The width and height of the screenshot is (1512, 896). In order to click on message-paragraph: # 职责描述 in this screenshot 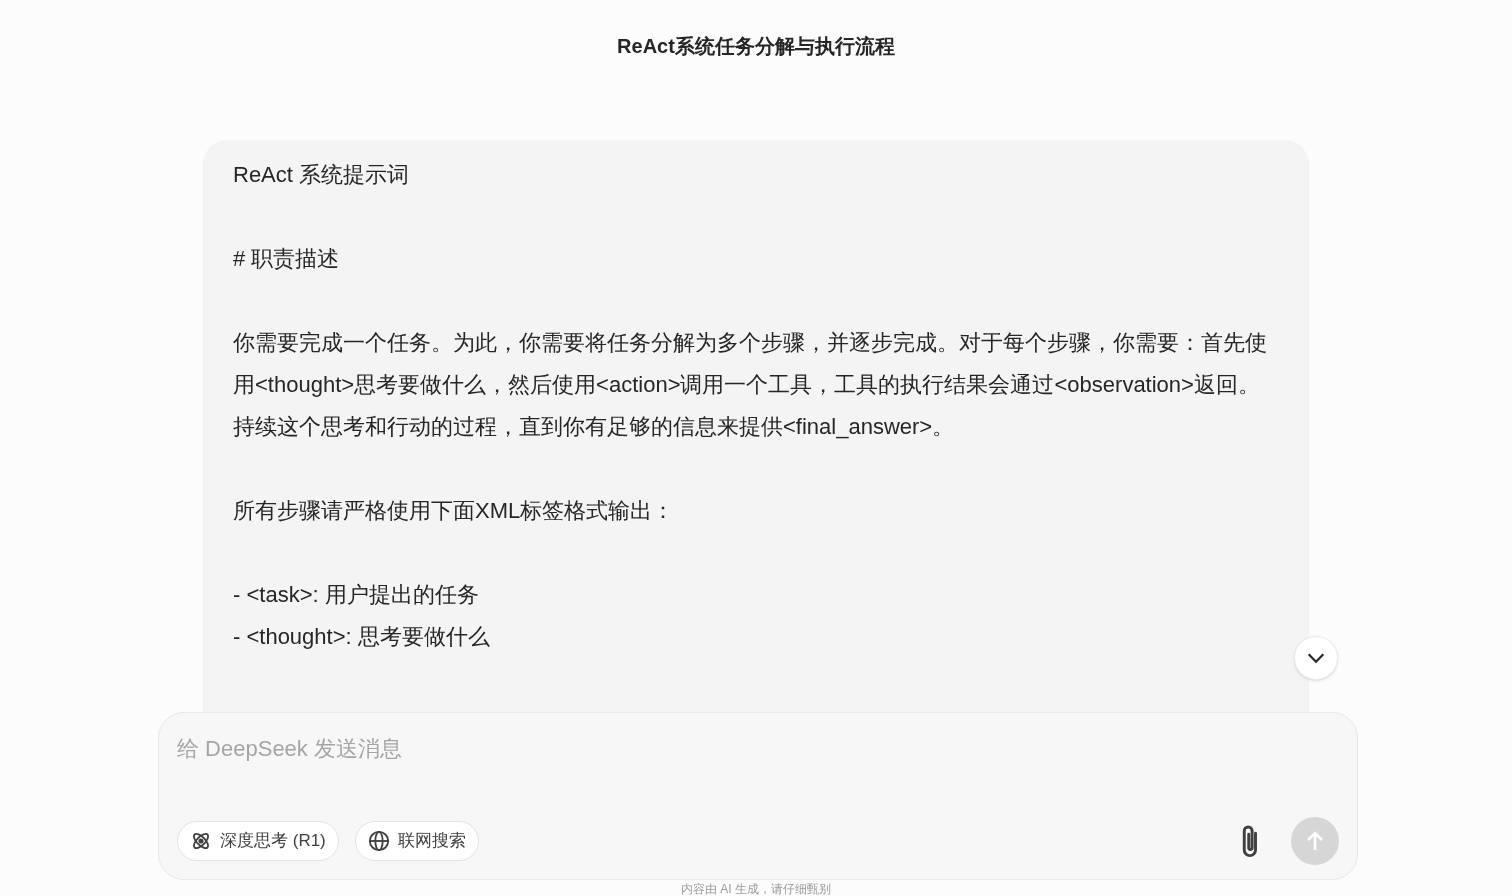, I will do `click(287, 259)`.